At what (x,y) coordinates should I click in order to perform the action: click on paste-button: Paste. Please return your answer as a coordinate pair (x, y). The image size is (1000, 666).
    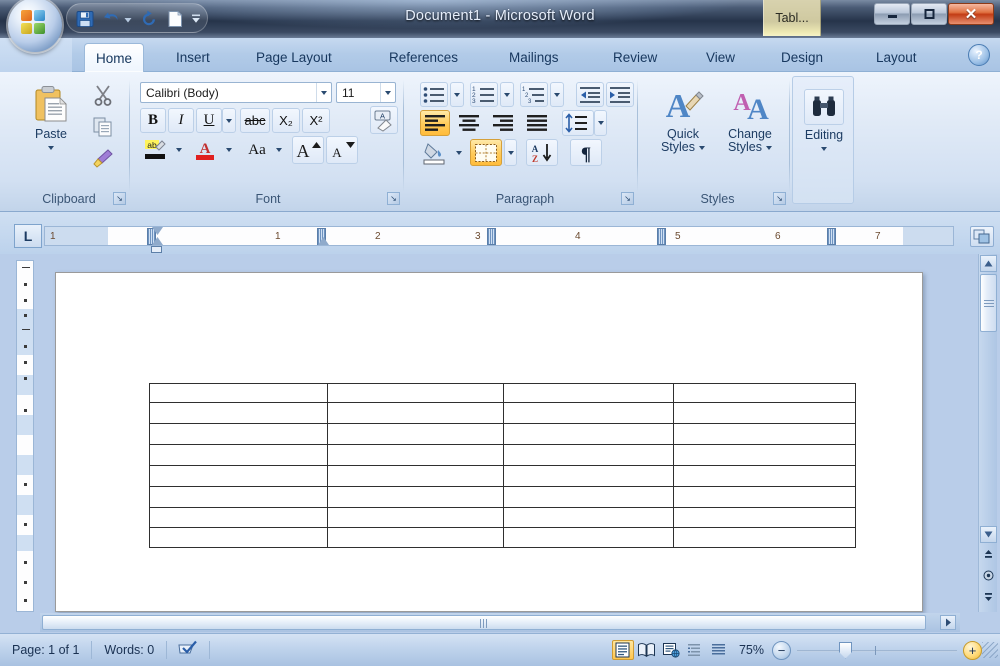
    Looking at the image, I should click on (51, 115).